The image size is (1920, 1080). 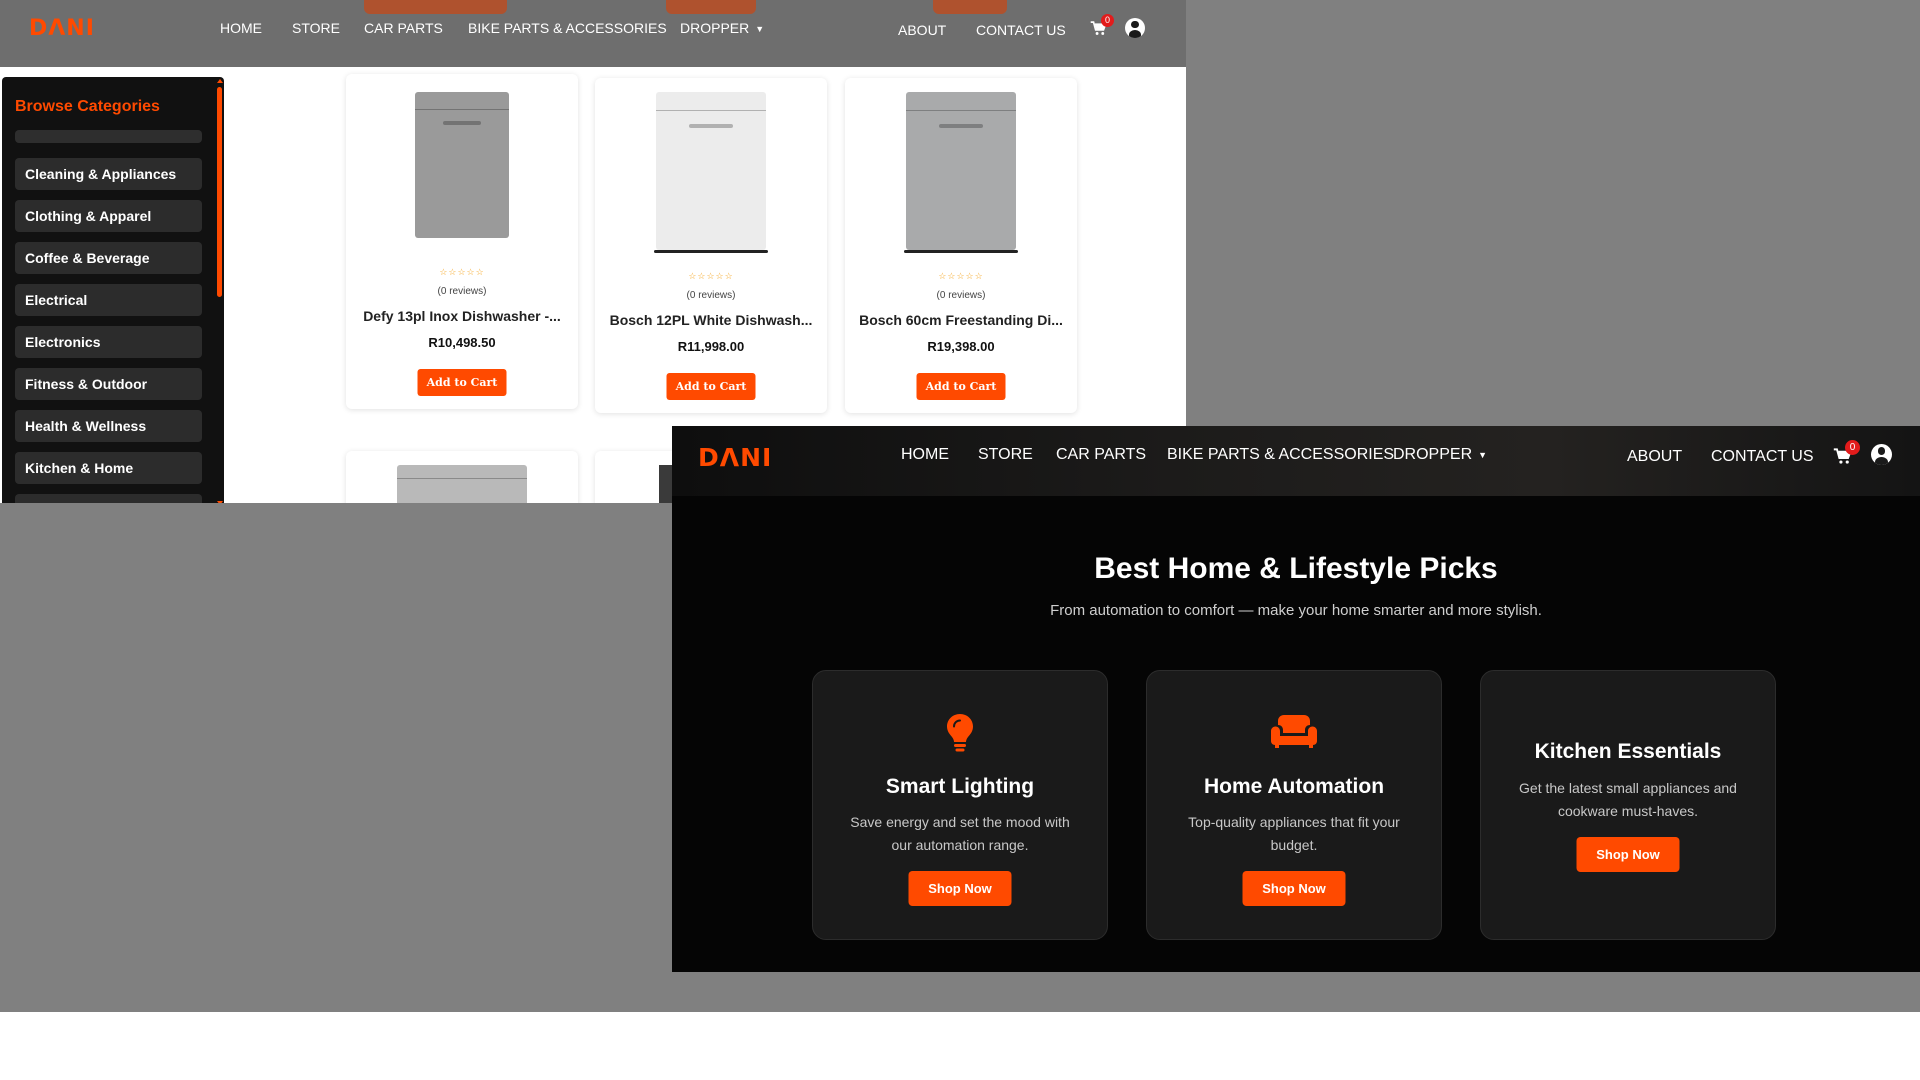 What do you see at coordinates (219, 192) in the screenshot?
I see `sidebar-scrollbar` at bounding box center [219, 192].